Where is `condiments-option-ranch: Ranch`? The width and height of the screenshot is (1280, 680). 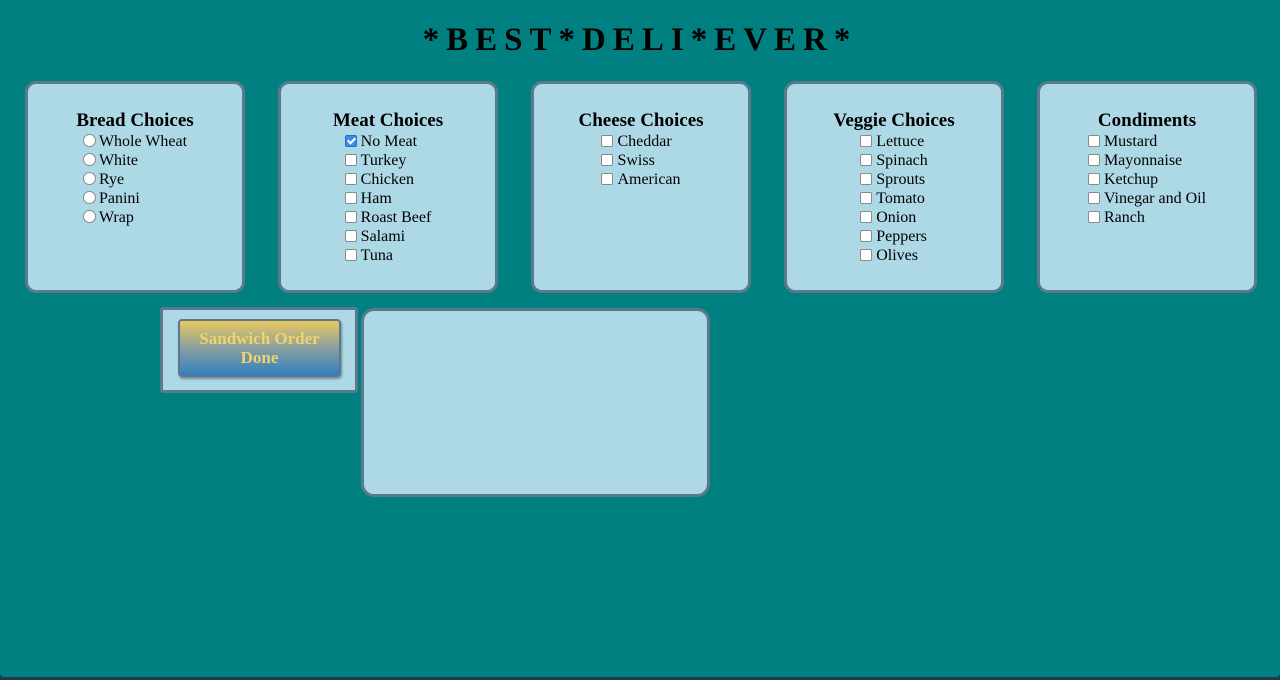 condiments-option-ranch: Ranch is located at coordinates (1146, 217).